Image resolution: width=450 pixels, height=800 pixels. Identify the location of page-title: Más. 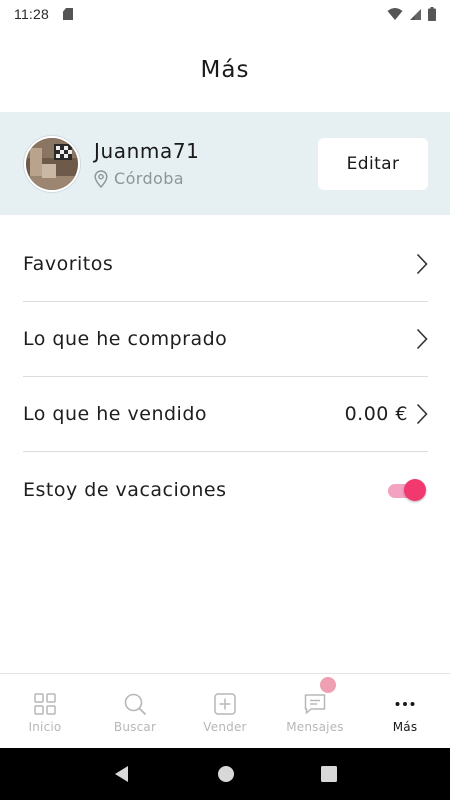
(225, 70).